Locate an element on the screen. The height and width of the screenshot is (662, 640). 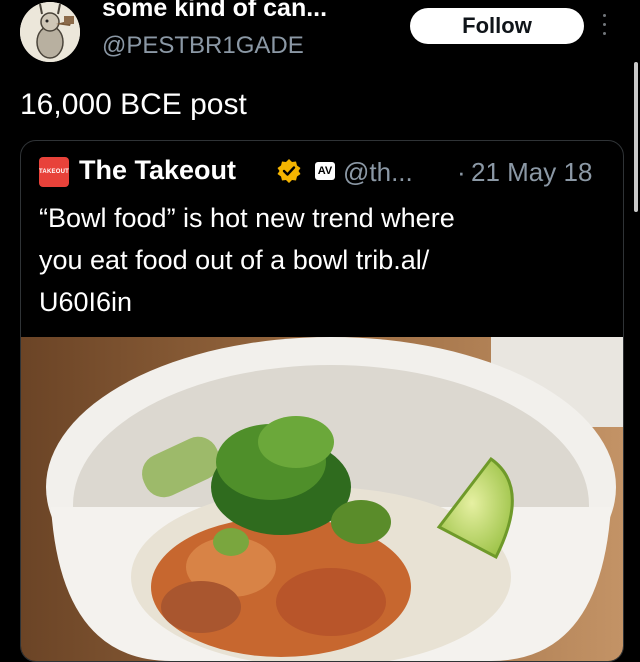
quoted-tweet-line: you eat food out of a bowl trib.al/ is located at coordinates (324, 260).